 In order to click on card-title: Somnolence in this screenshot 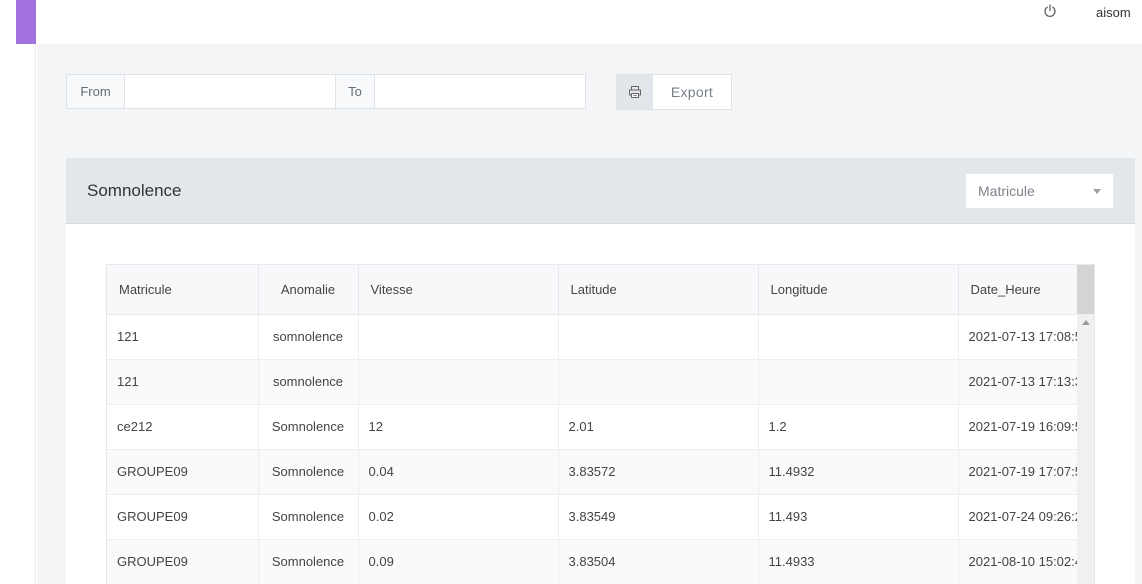, I will do `click(134, 190)`.